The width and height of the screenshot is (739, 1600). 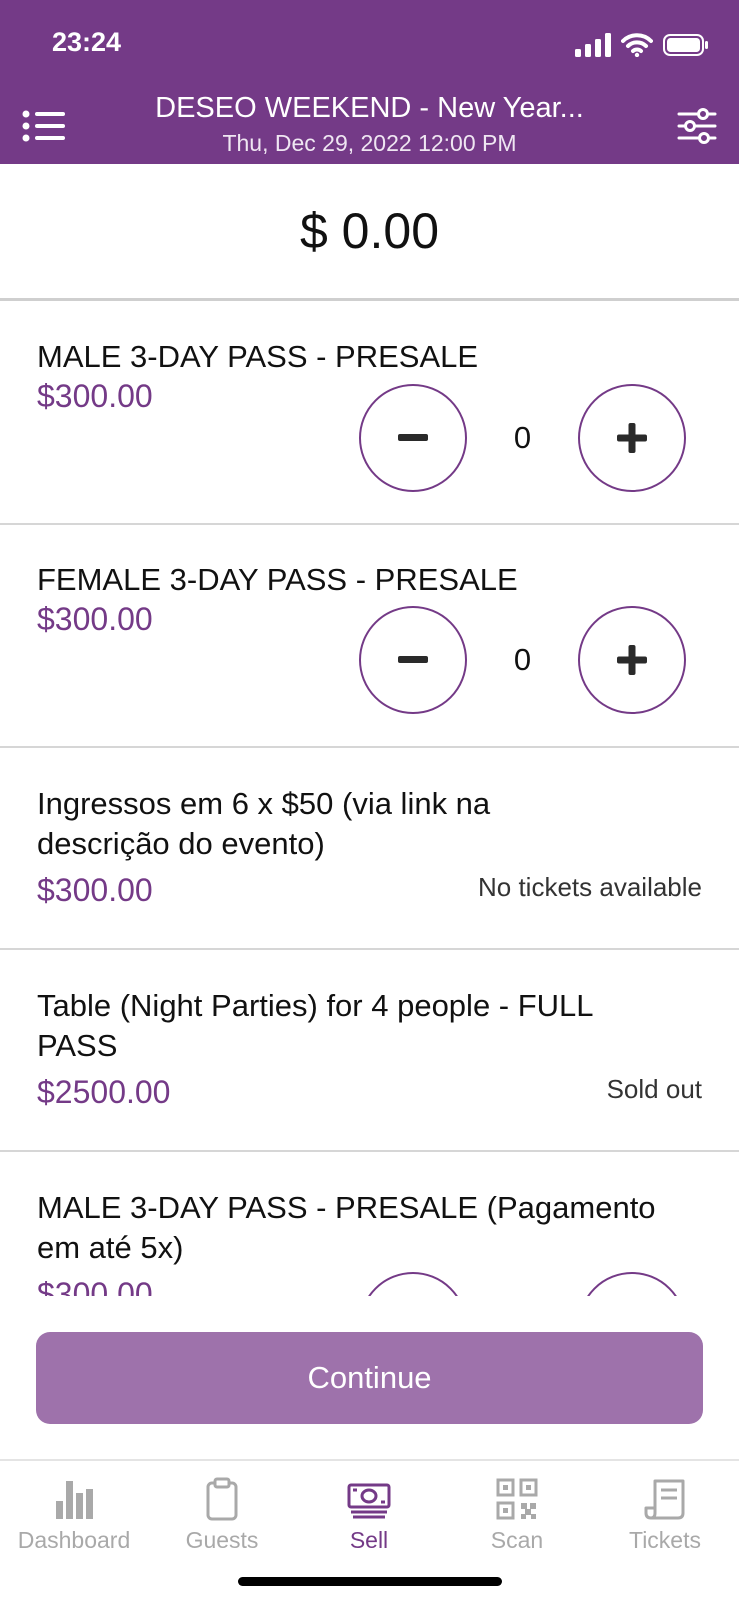 I want to click on availability-status: No tickets available, so click(x=590, y=887).